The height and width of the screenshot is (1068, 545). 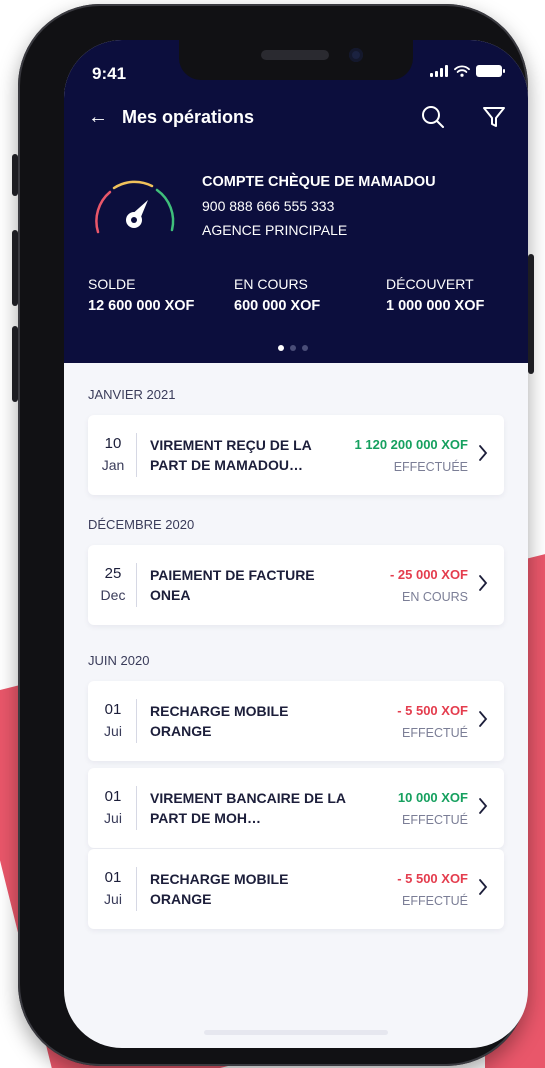 I want to click on stat-label: EN COURS, so click(x=271, y=284).